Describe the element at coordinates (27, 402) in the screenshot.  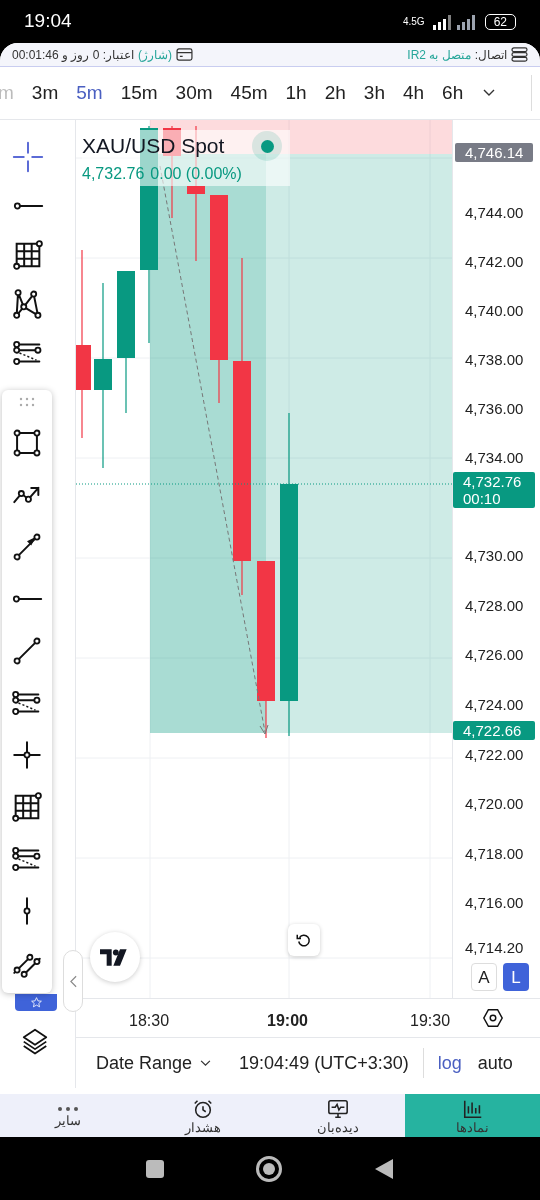
I see `drag-handle-icon` at that location.